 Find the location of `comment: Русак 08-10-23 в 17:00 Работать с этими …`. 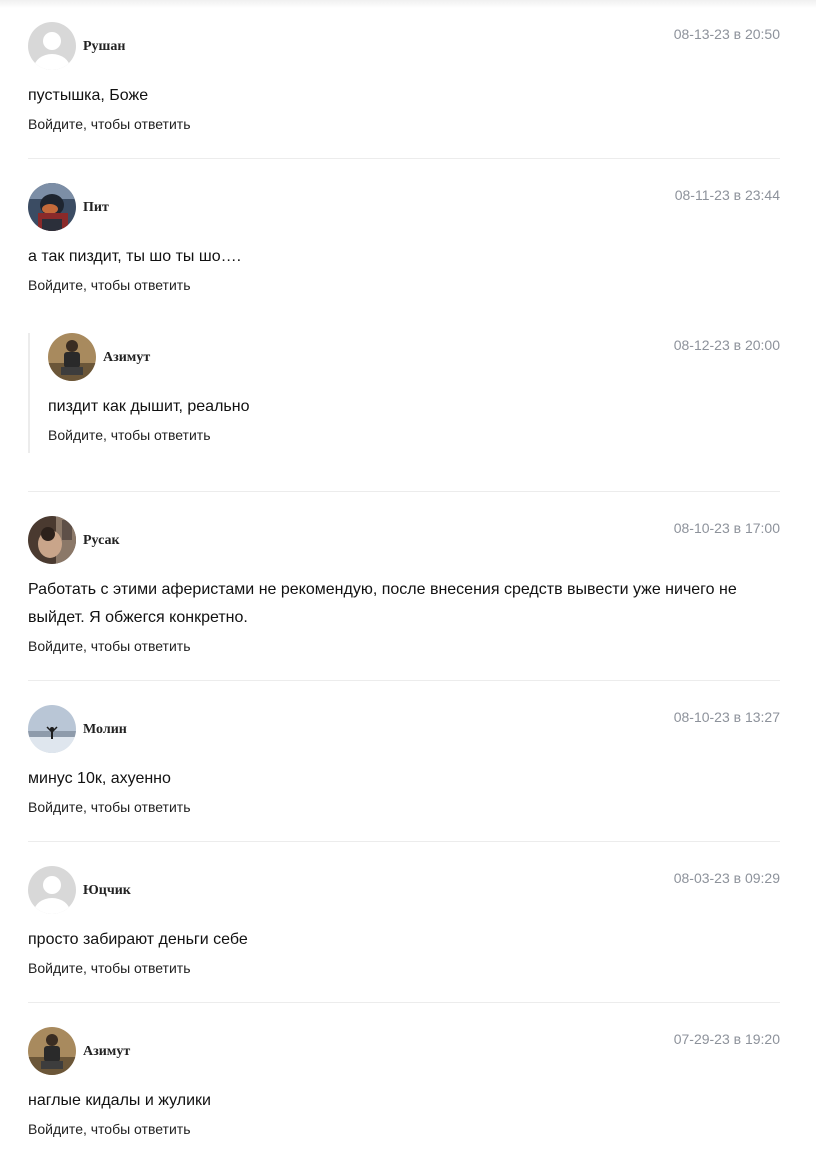

comment: Русак 08-10-23 в 17:00 Работать с этими … is located at coordinates (404, 586).